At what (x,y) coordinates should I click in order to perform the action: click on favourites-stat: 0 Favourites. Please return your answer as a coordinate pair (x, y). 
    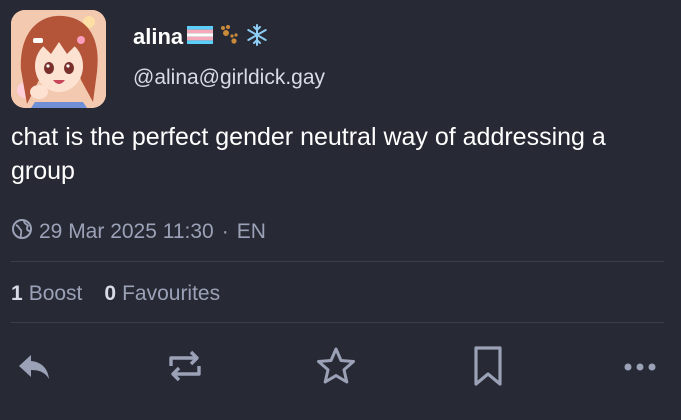
    Looking at the image, I should click on (162, 294).